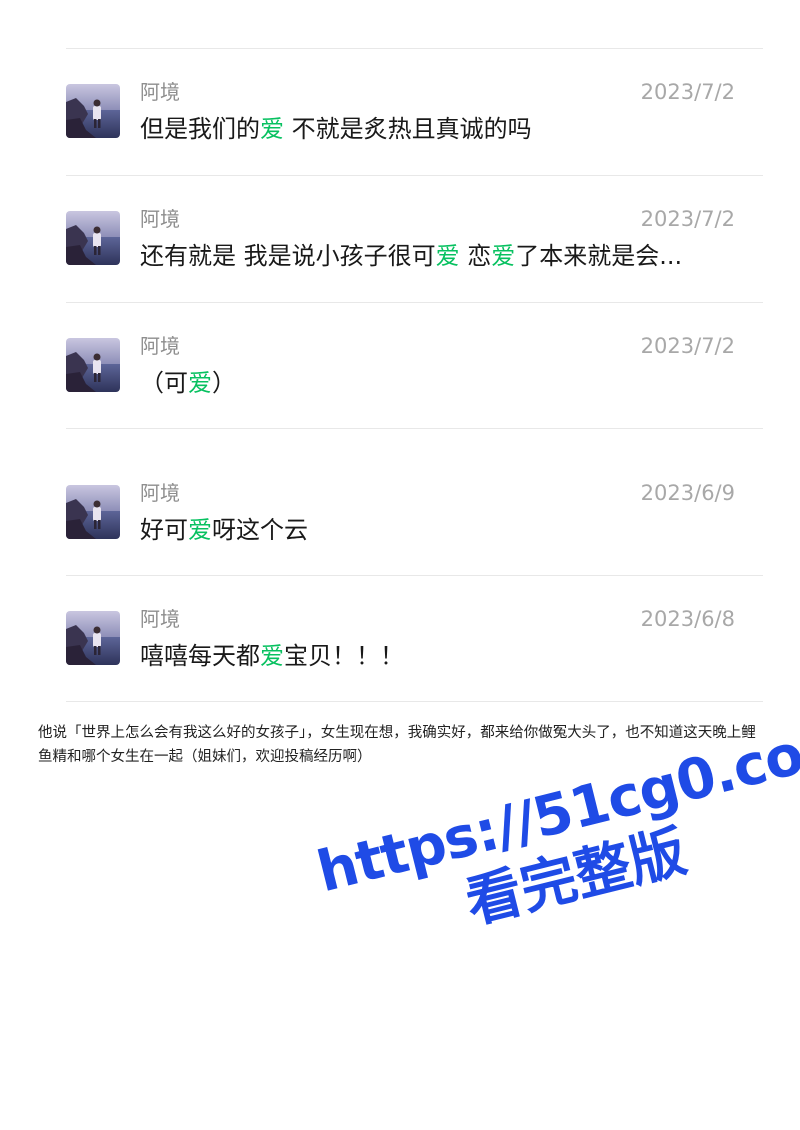 The image size is (800, 1130). What do you see at coordinates (475, 256) in the screenshot?
I see `message-text-segment: 恋` at bounding box center [475, 256].